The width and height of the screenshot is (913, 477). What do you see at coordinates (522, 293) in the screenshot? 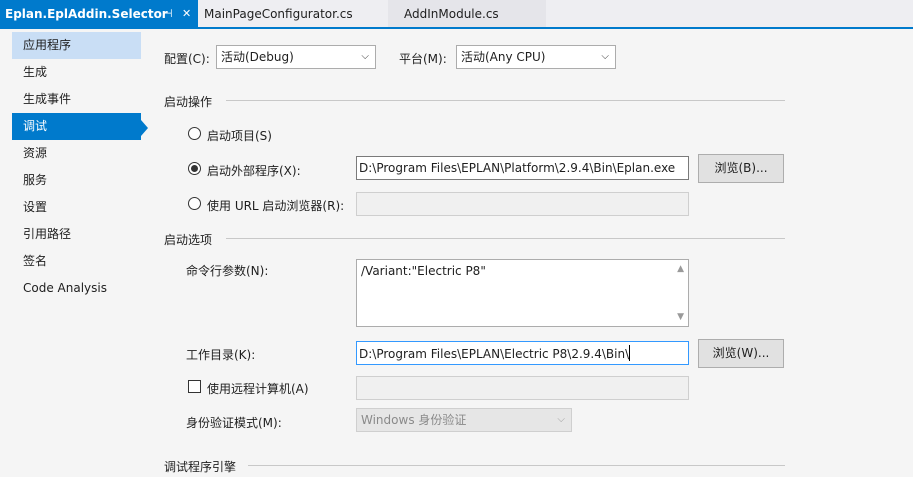
I see `cmd-args-textarea: /Variant:"Electric P8" ▲ ▼` at bounding box center [522, 293].